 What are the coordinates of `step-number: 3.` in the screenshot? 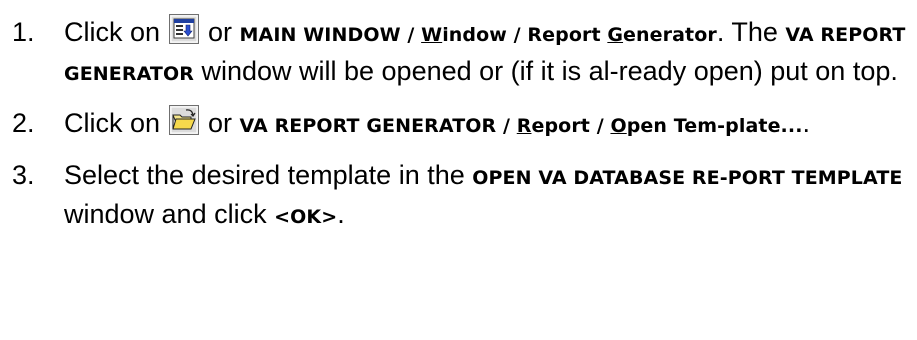 It's located at (23, 175).